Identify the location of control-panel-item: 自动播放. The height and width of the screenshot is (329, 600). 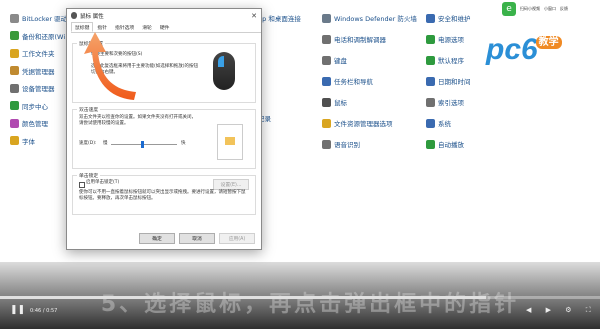
(445, 144).